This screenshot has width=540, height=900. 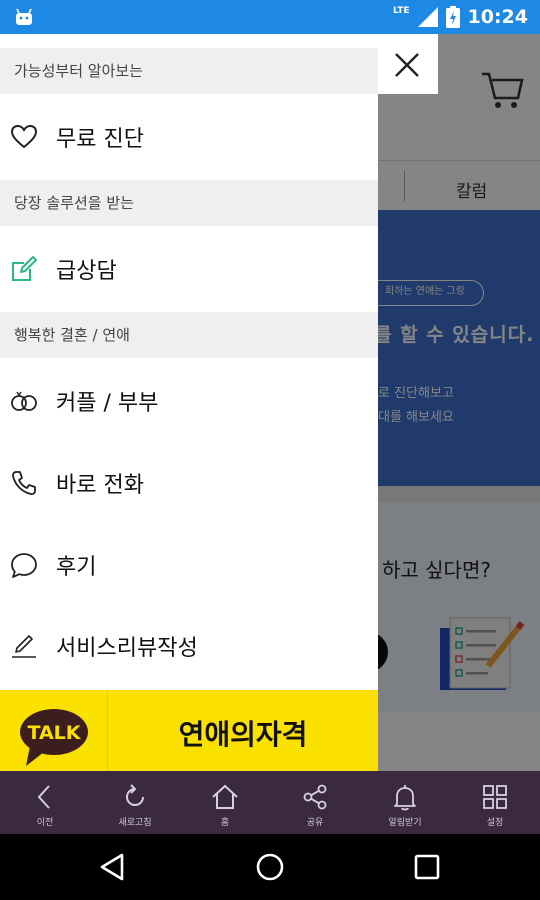 What do you see at coordinates (189, 71) in the screenshot?
I see `section-header-diagnosis: 가능성부터 알아보는` at bounding box center [189, 71].